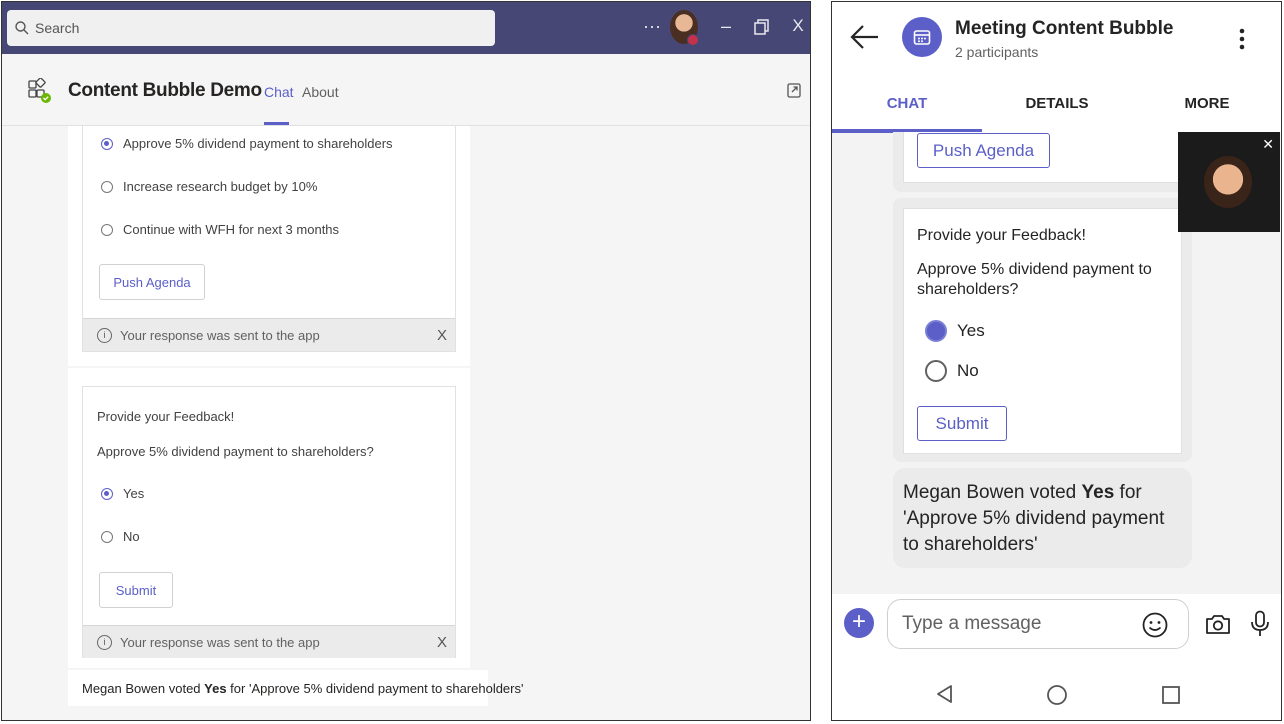  What do you see at coordinates (1064, 28) in the screenshot?
I see `meeting-title: Meeting Content Bubble` at bounding box center [1064, 28].